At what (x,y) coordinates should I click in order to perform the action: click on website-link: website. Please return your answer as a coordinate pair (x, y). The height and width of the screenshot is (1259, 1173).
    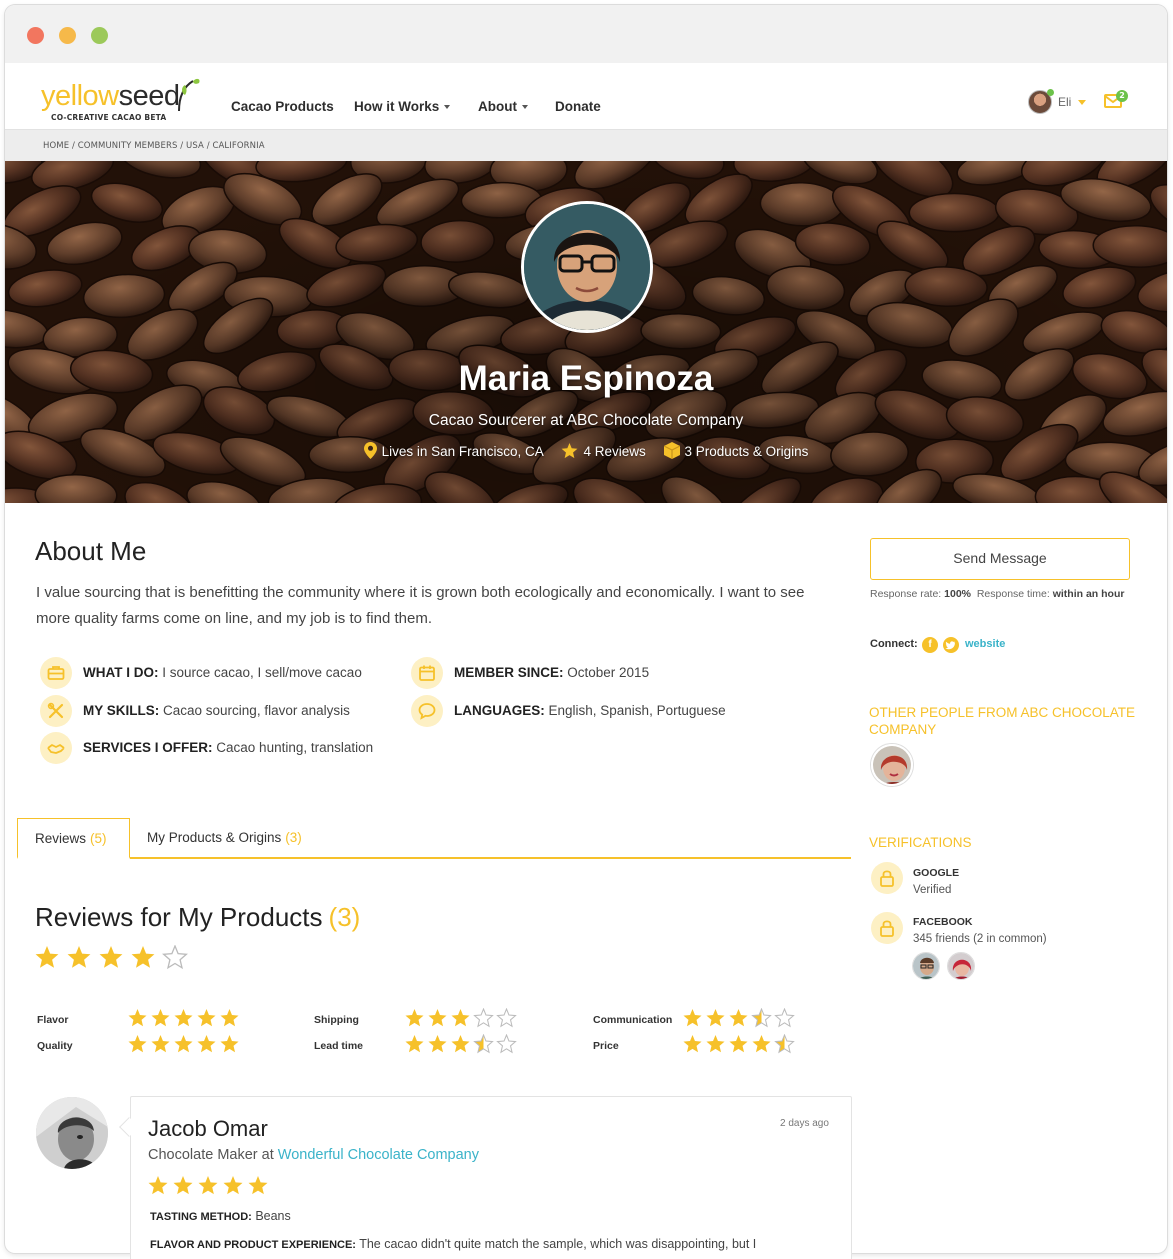
    Looking at the image, I should click on (985, 644).